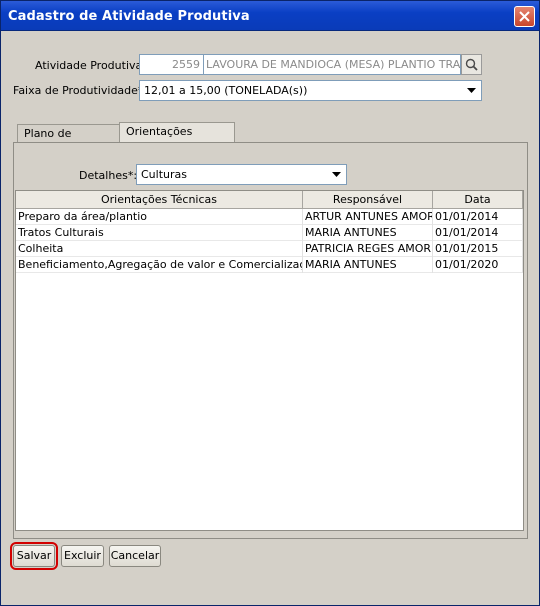 This screenshot has height=606, width=540. Describe the element at coordinates (108, 175) in the screenshot. I see `detalhes-label: Detalhes*:` at that location.